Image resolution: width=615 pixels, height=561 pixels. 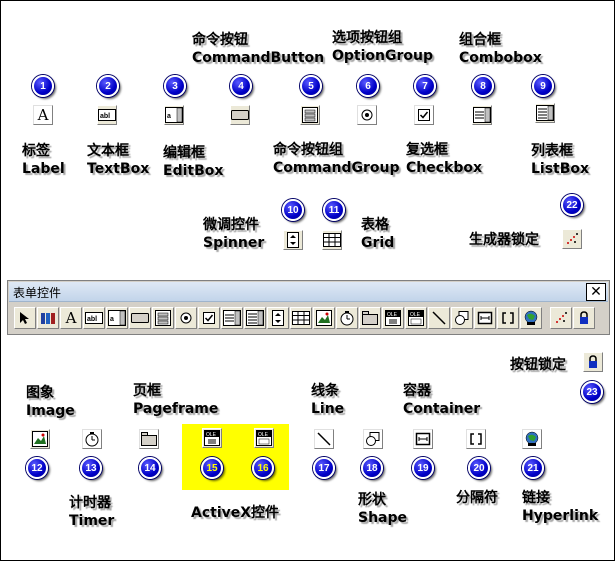 I want to click on label-combobox: 组合框 Combobox, so click(x=500, y=49).